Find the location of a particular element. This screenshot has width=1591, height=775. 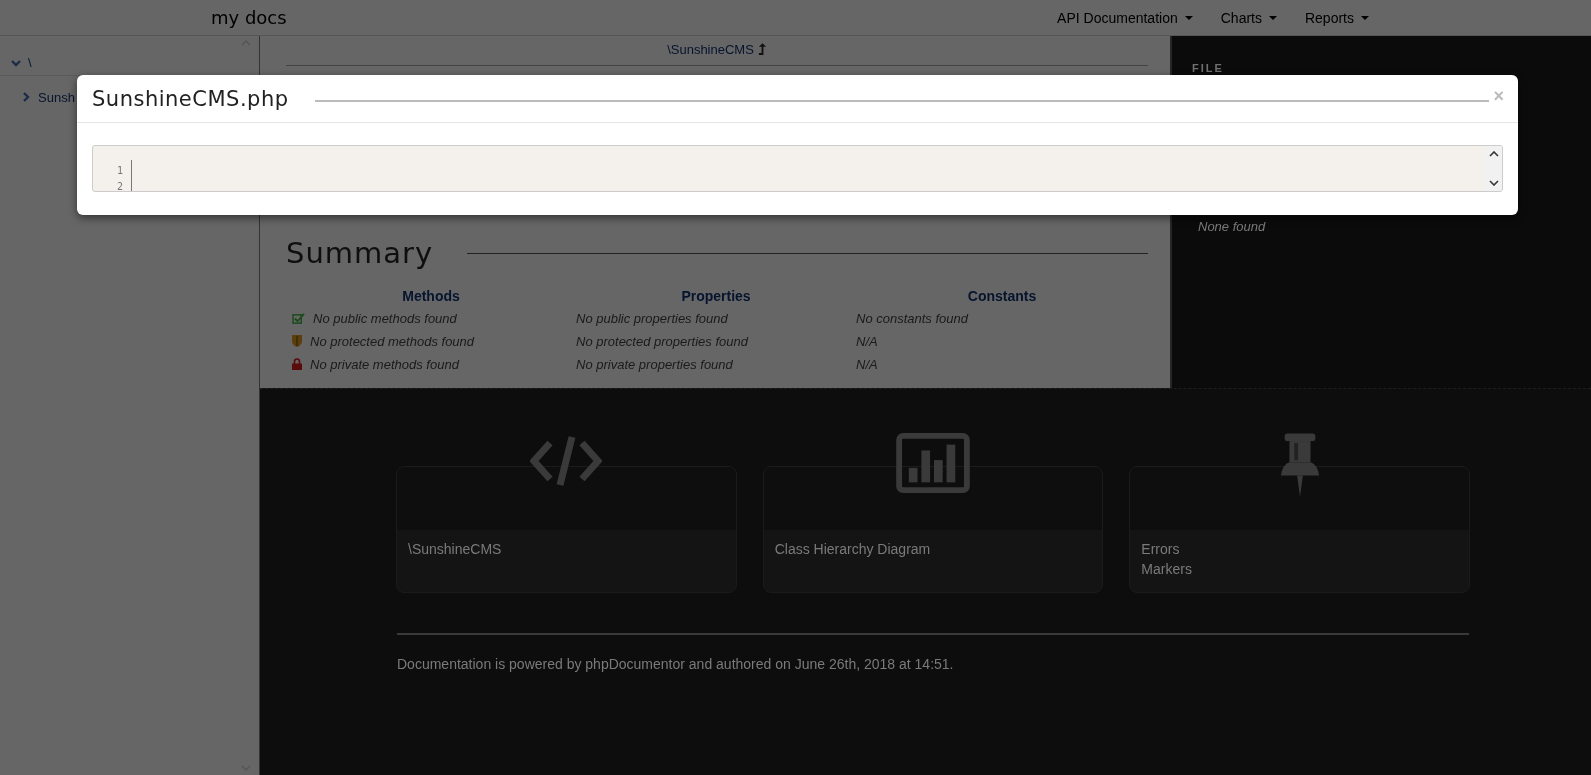

panel-heading: FILE is located at coordinates (1208, 68).